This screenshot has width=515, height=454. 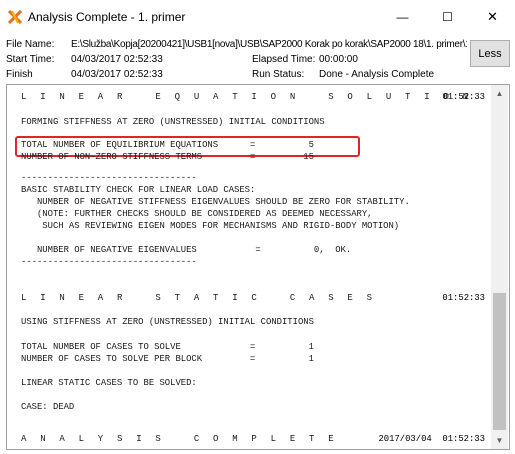 I want to click on start-time-label: Start Time:, so click(x=30, y=59).